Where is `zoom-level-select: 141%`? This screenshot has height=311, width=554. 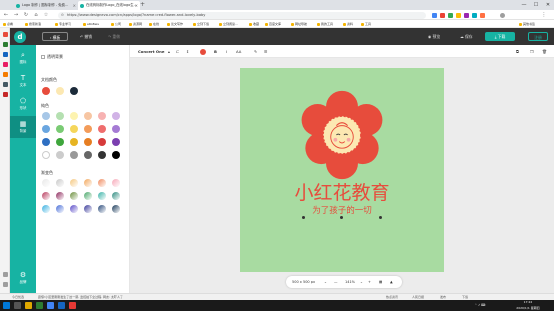 zoom-level-select: 141% is located at coordinates (350, 282).